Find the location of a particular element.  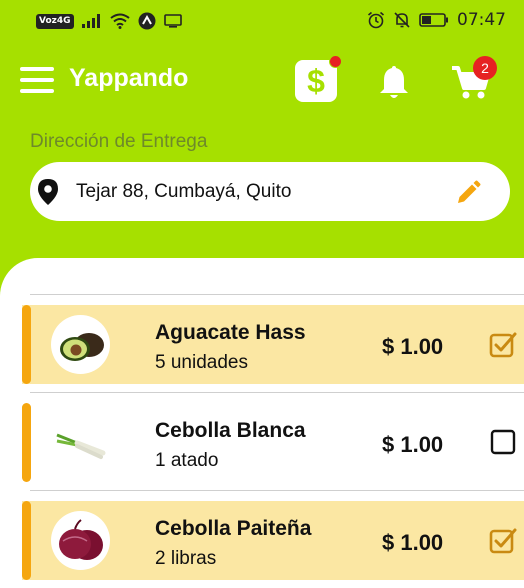

wifi-icon is located at coordinates (119, 21).